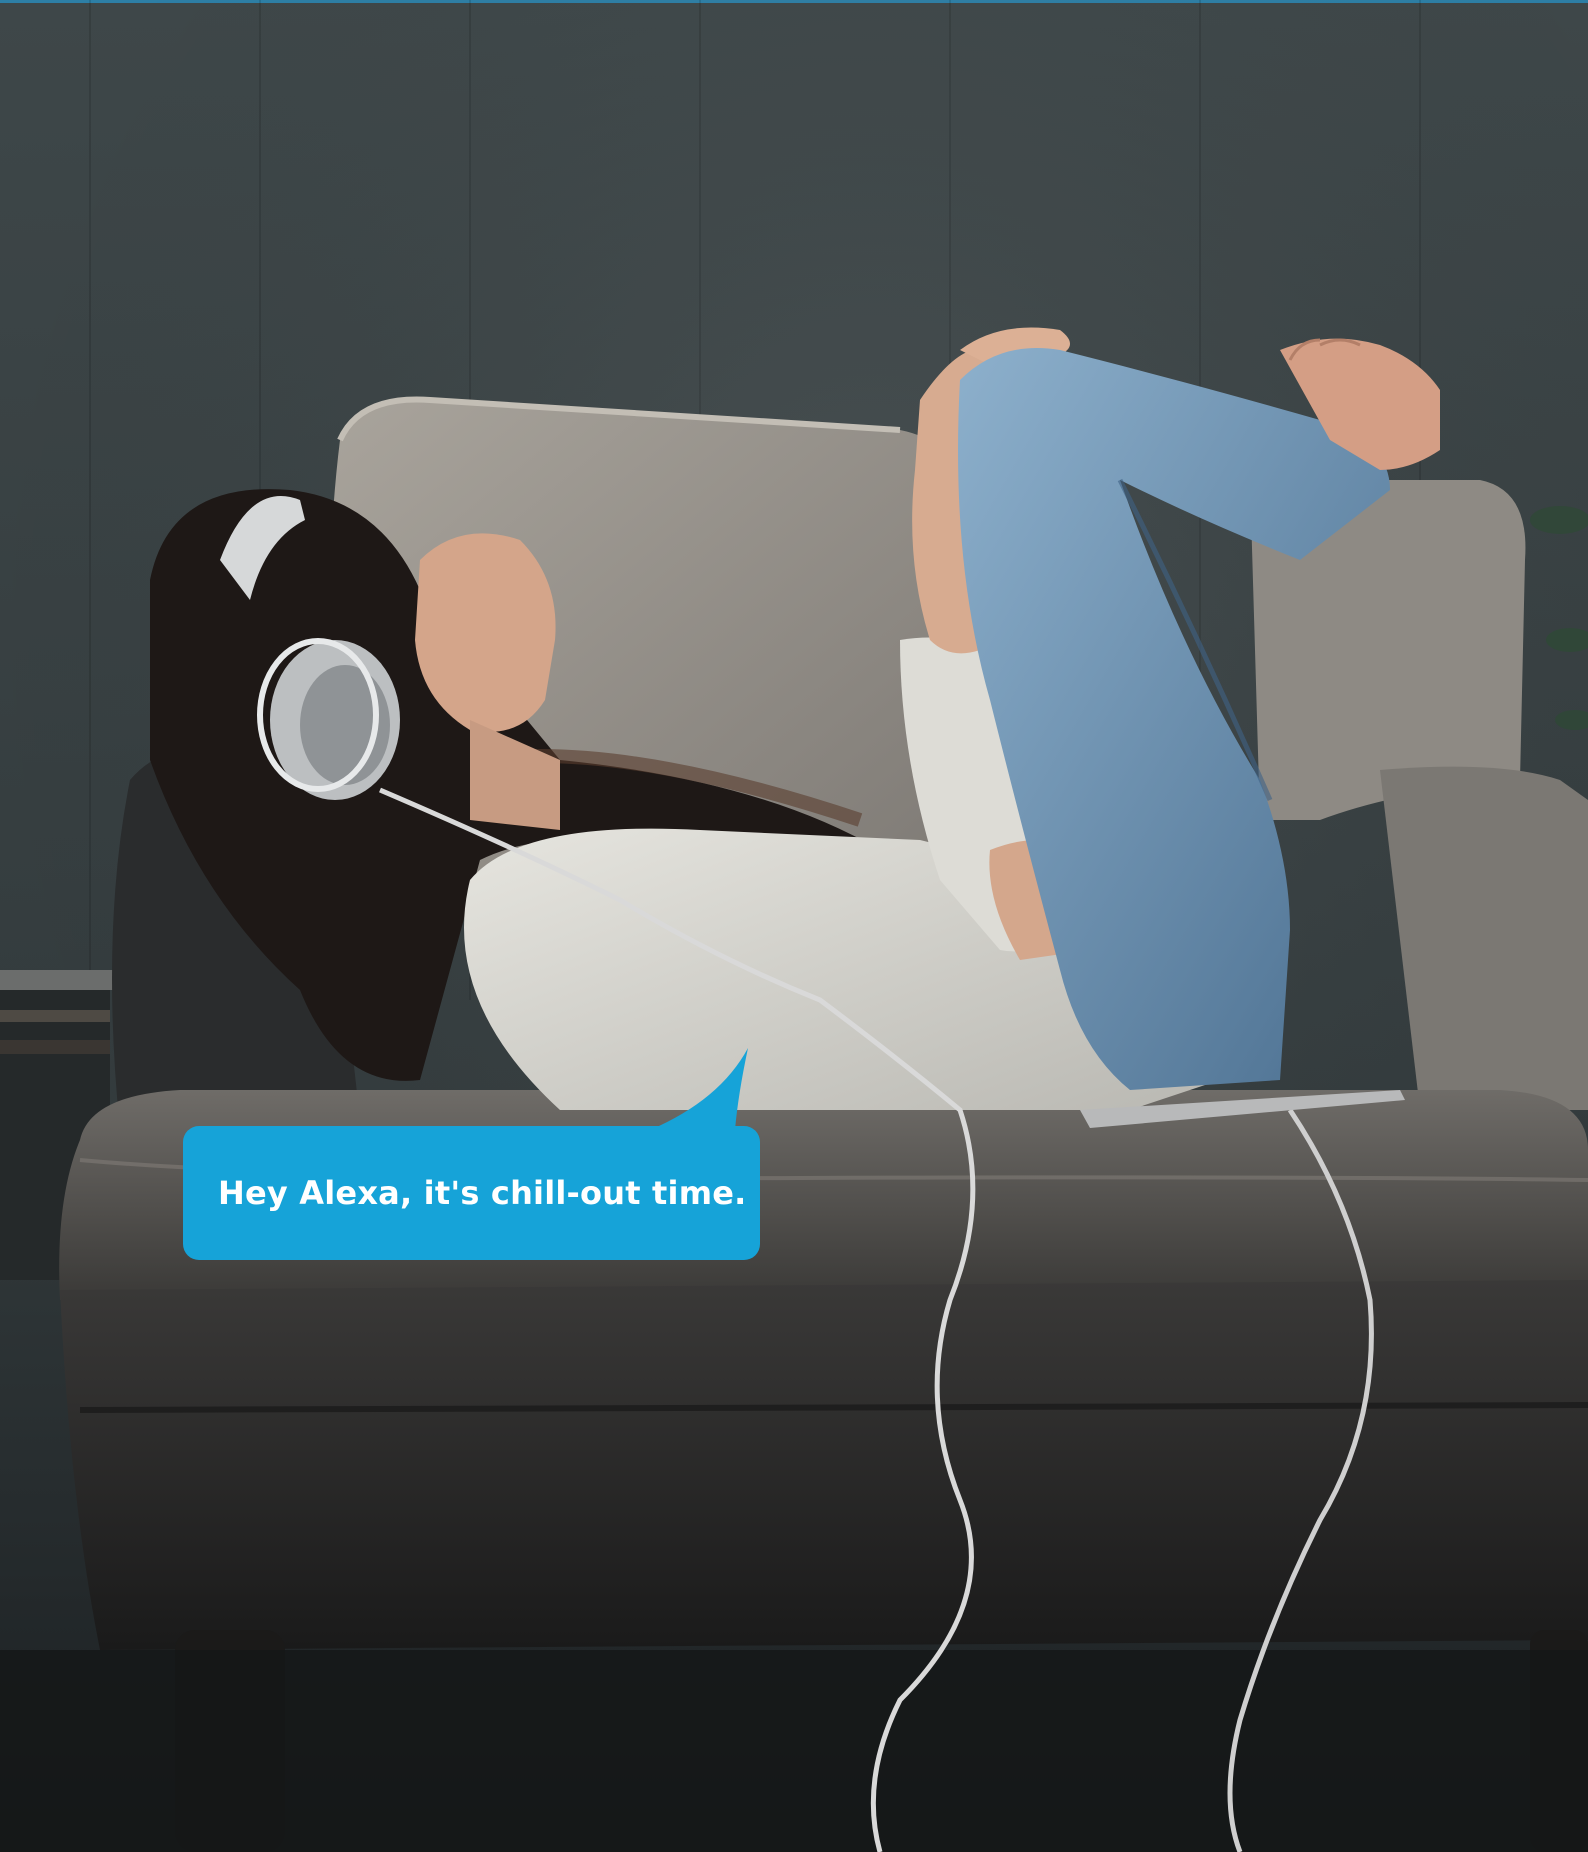  Describe the element at coordinates (794, 1751) in the screenshot. I see `floor` at that location.